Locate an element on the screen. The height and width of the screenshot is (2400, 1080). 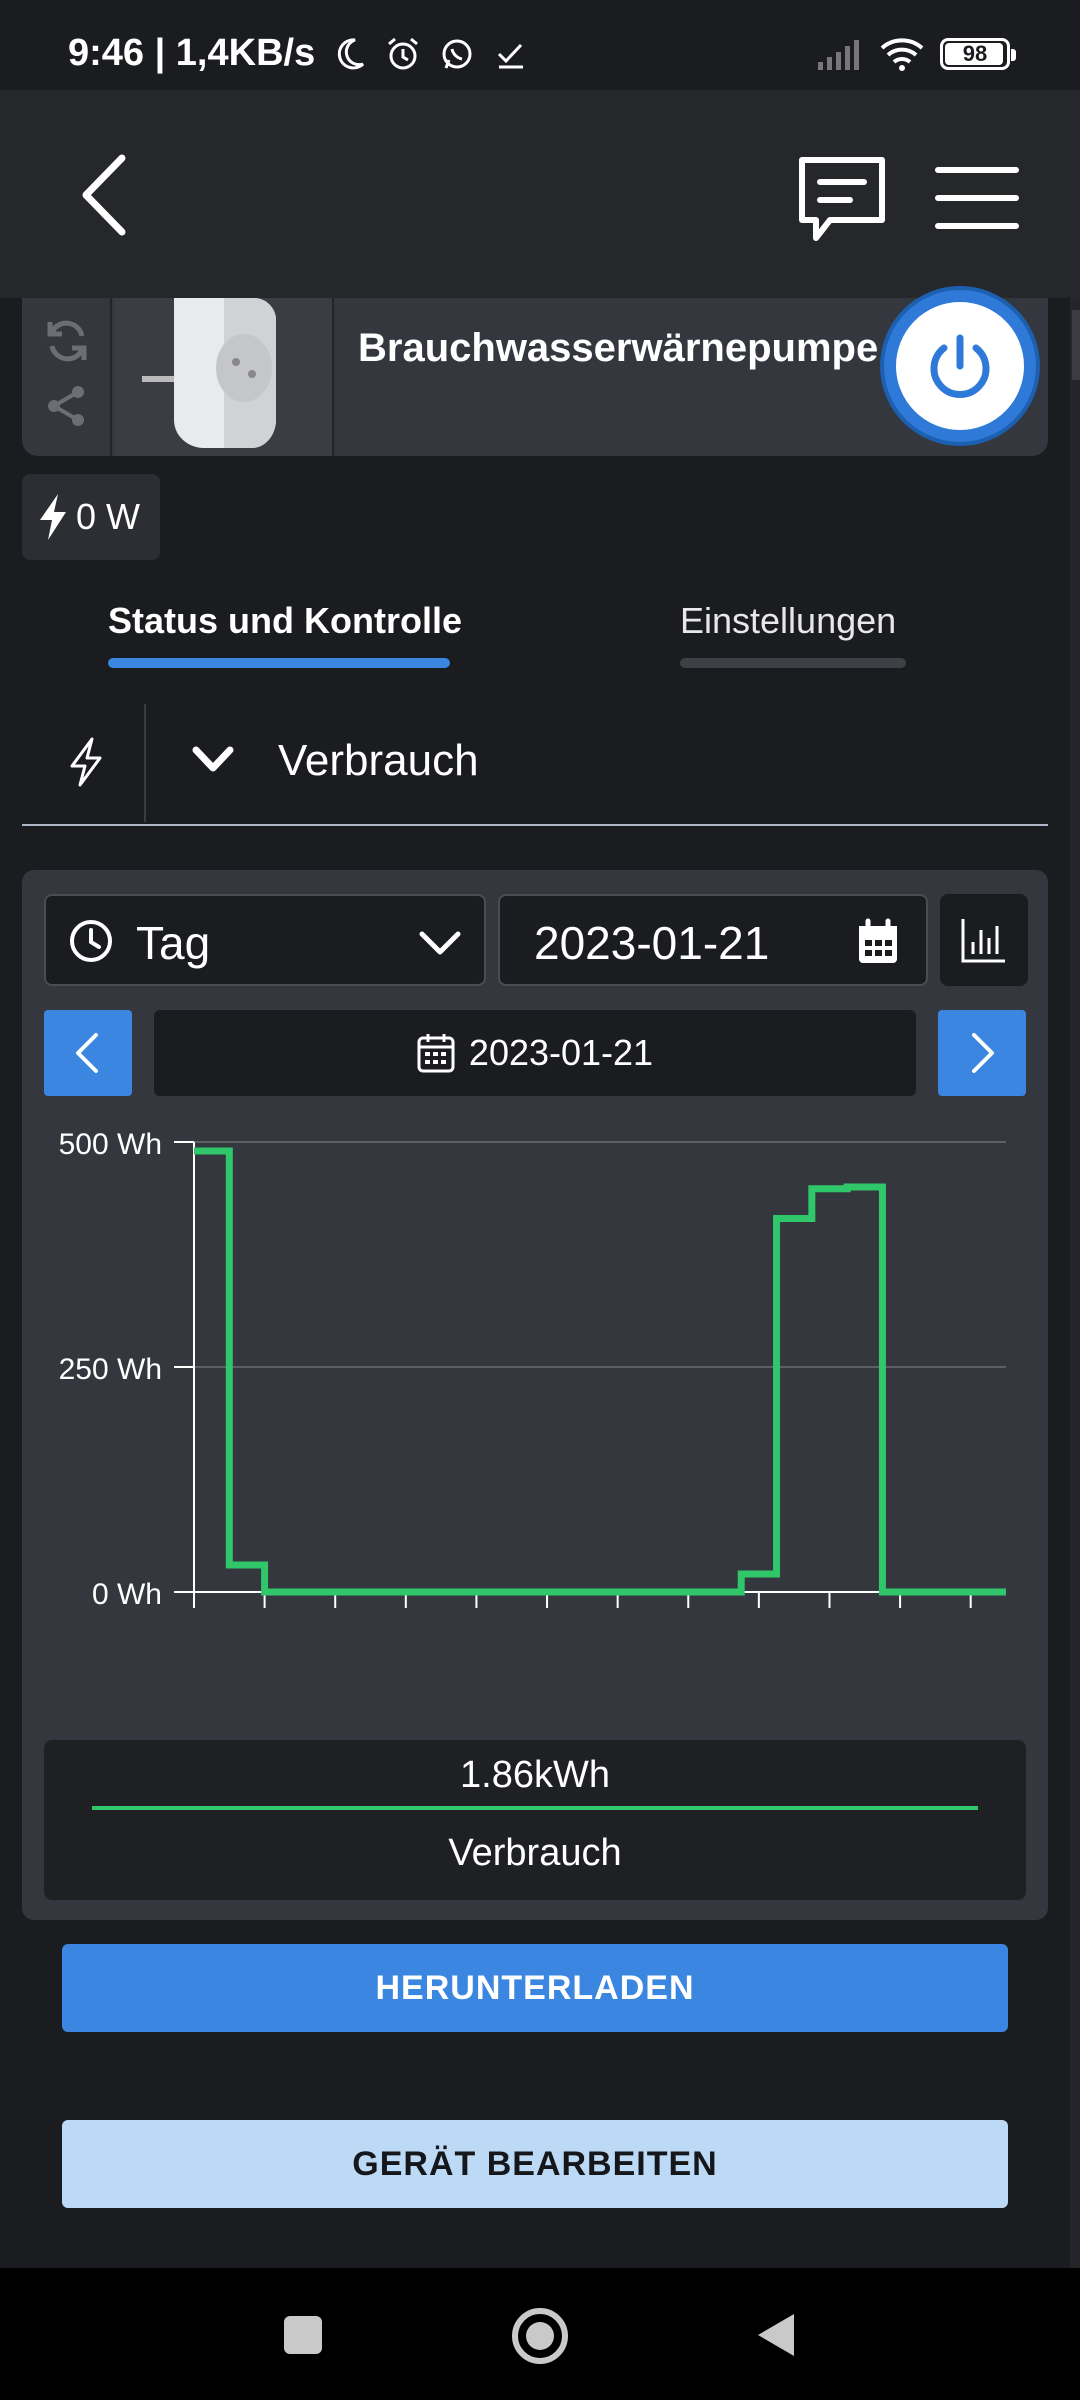
date-input: 2023-01-21 is located at coordinates (713, 940).